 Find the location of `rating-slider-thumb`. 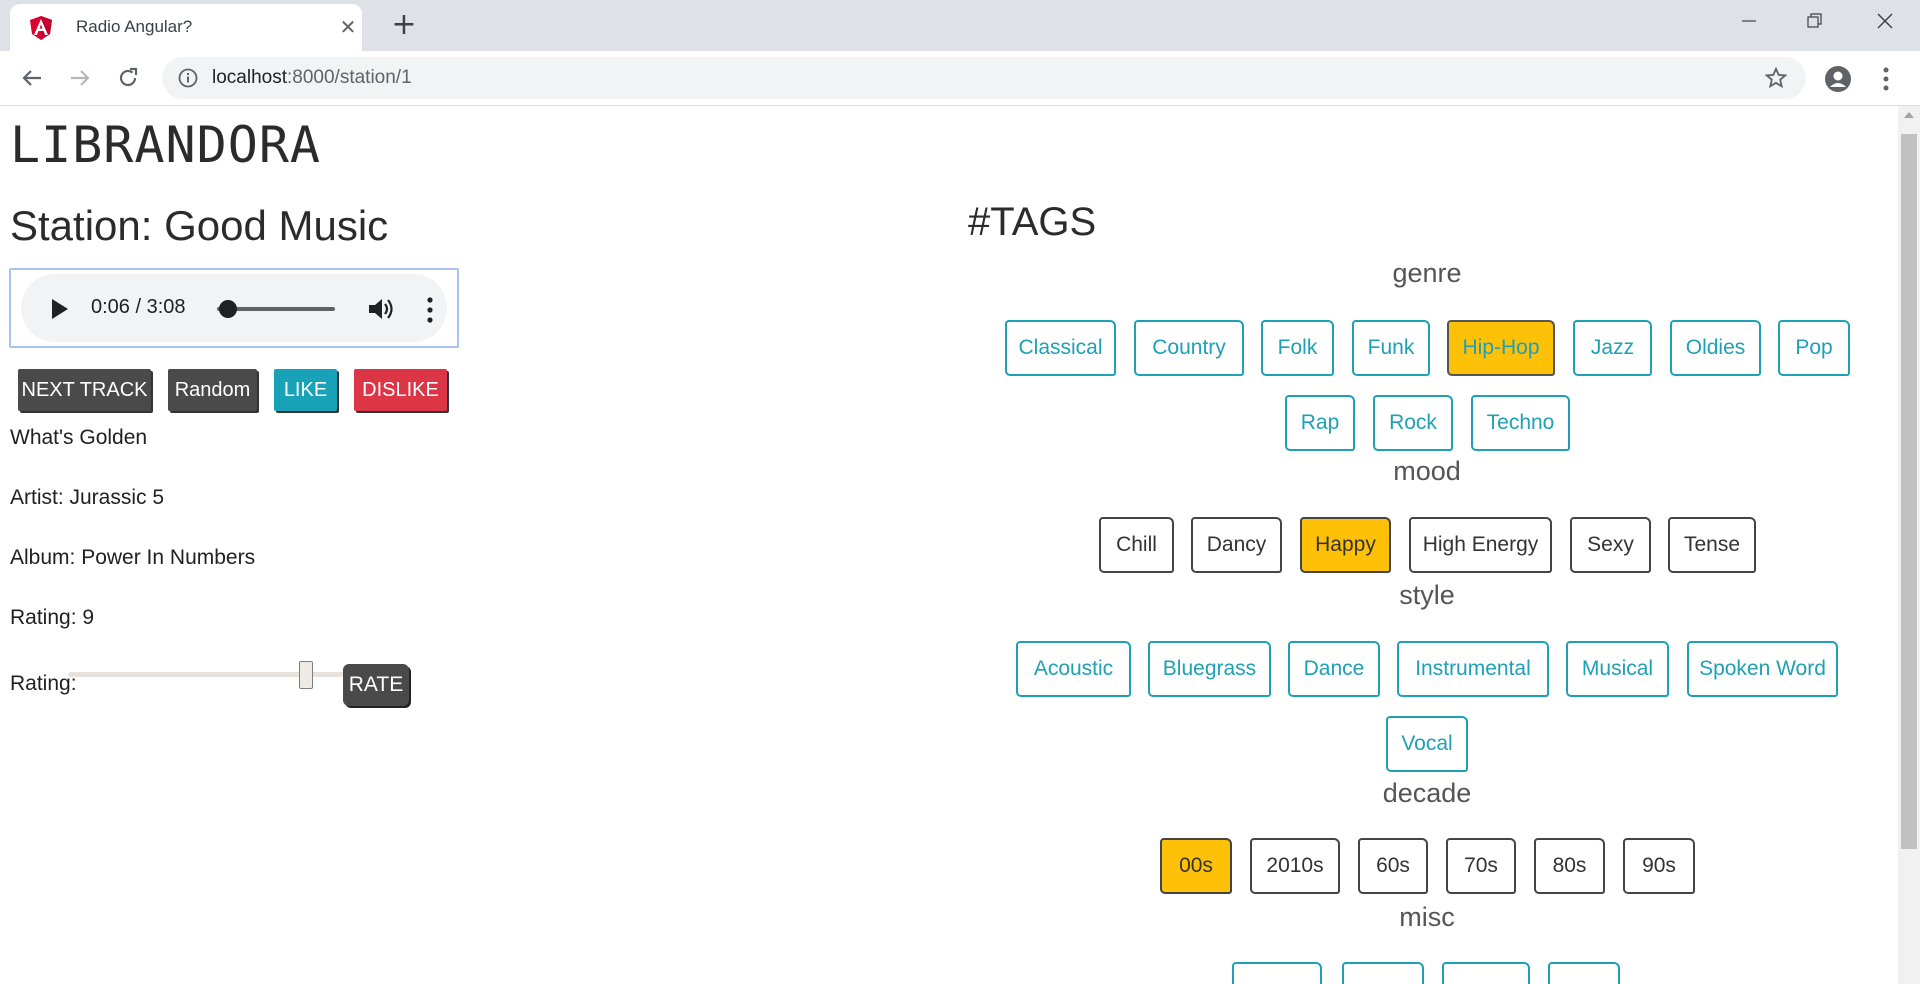

rating-slider-thumb is located at coordinates (306, 675).